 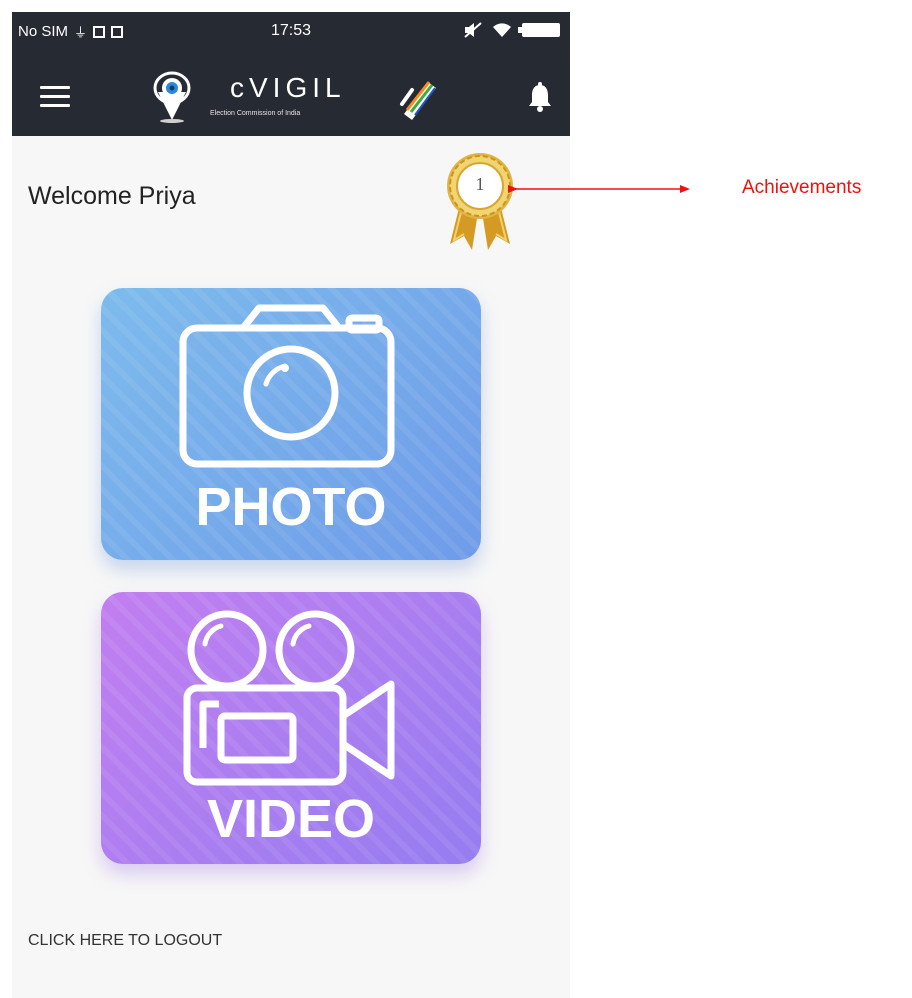 I want to click on medal-icon, so click(x=480, y=201).